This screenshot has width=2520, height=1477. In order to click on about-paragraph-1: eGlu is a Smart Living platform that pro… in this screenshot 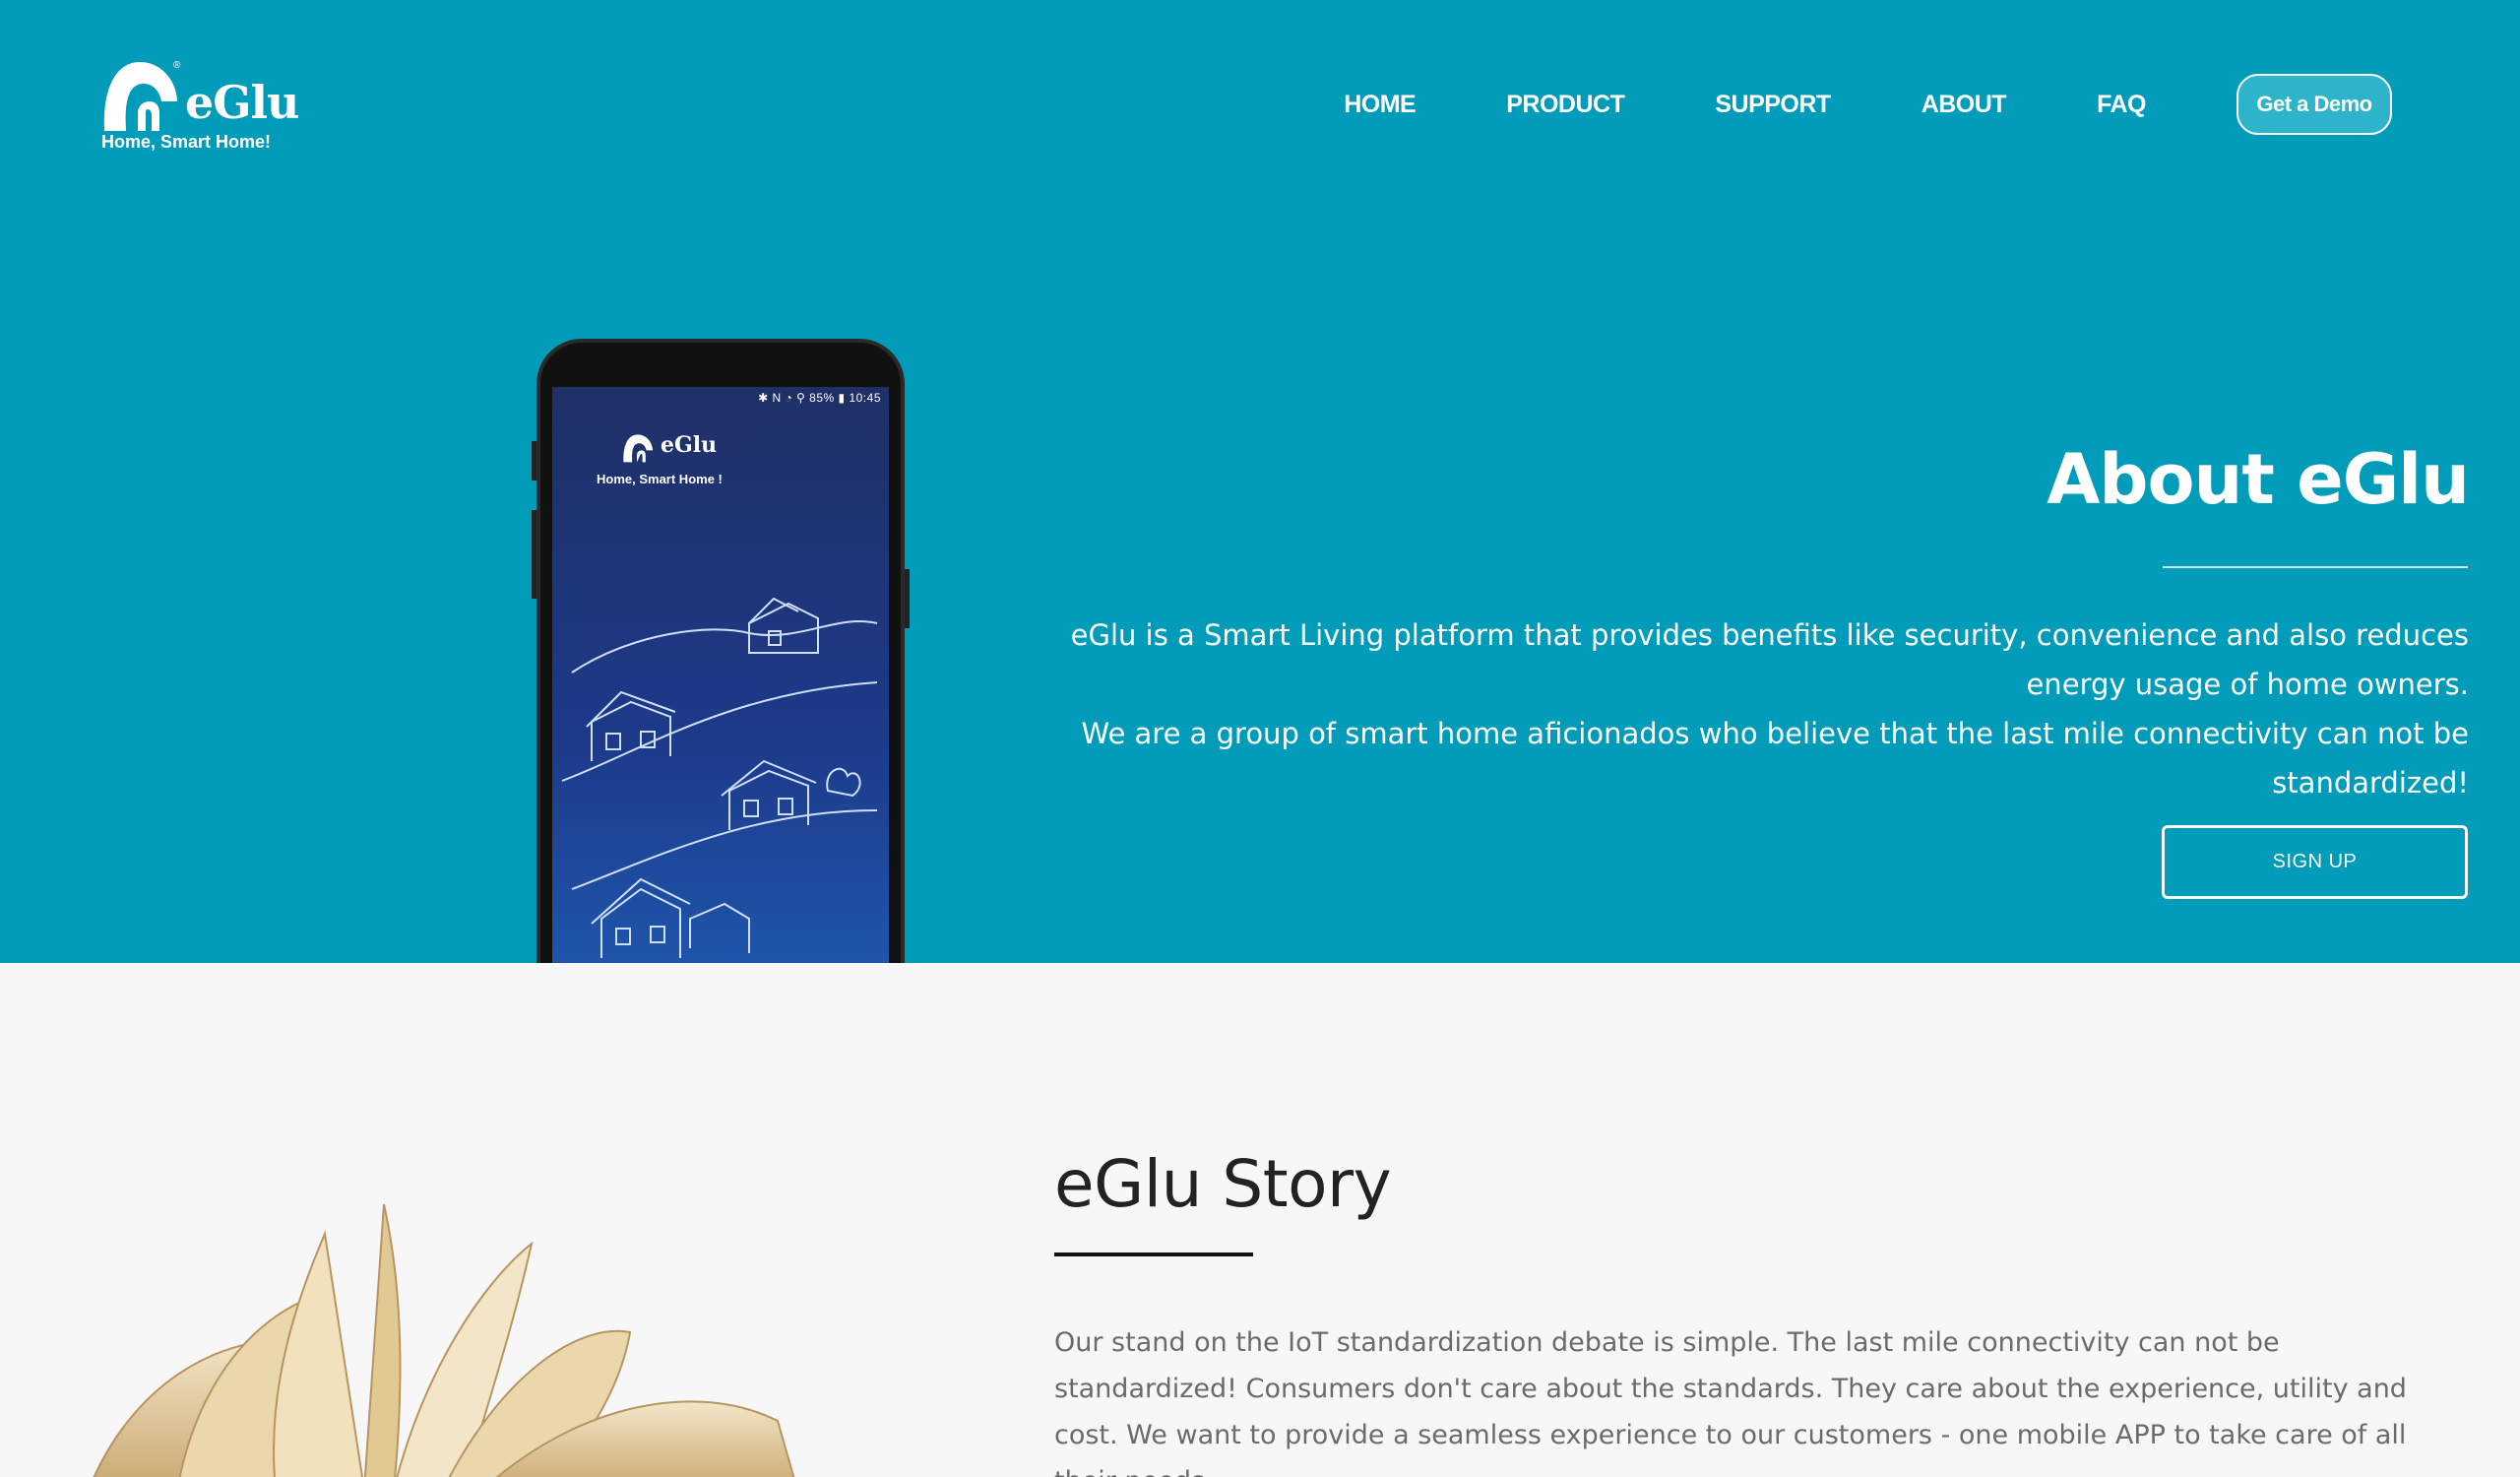, I will do `click(1769, 659)`.